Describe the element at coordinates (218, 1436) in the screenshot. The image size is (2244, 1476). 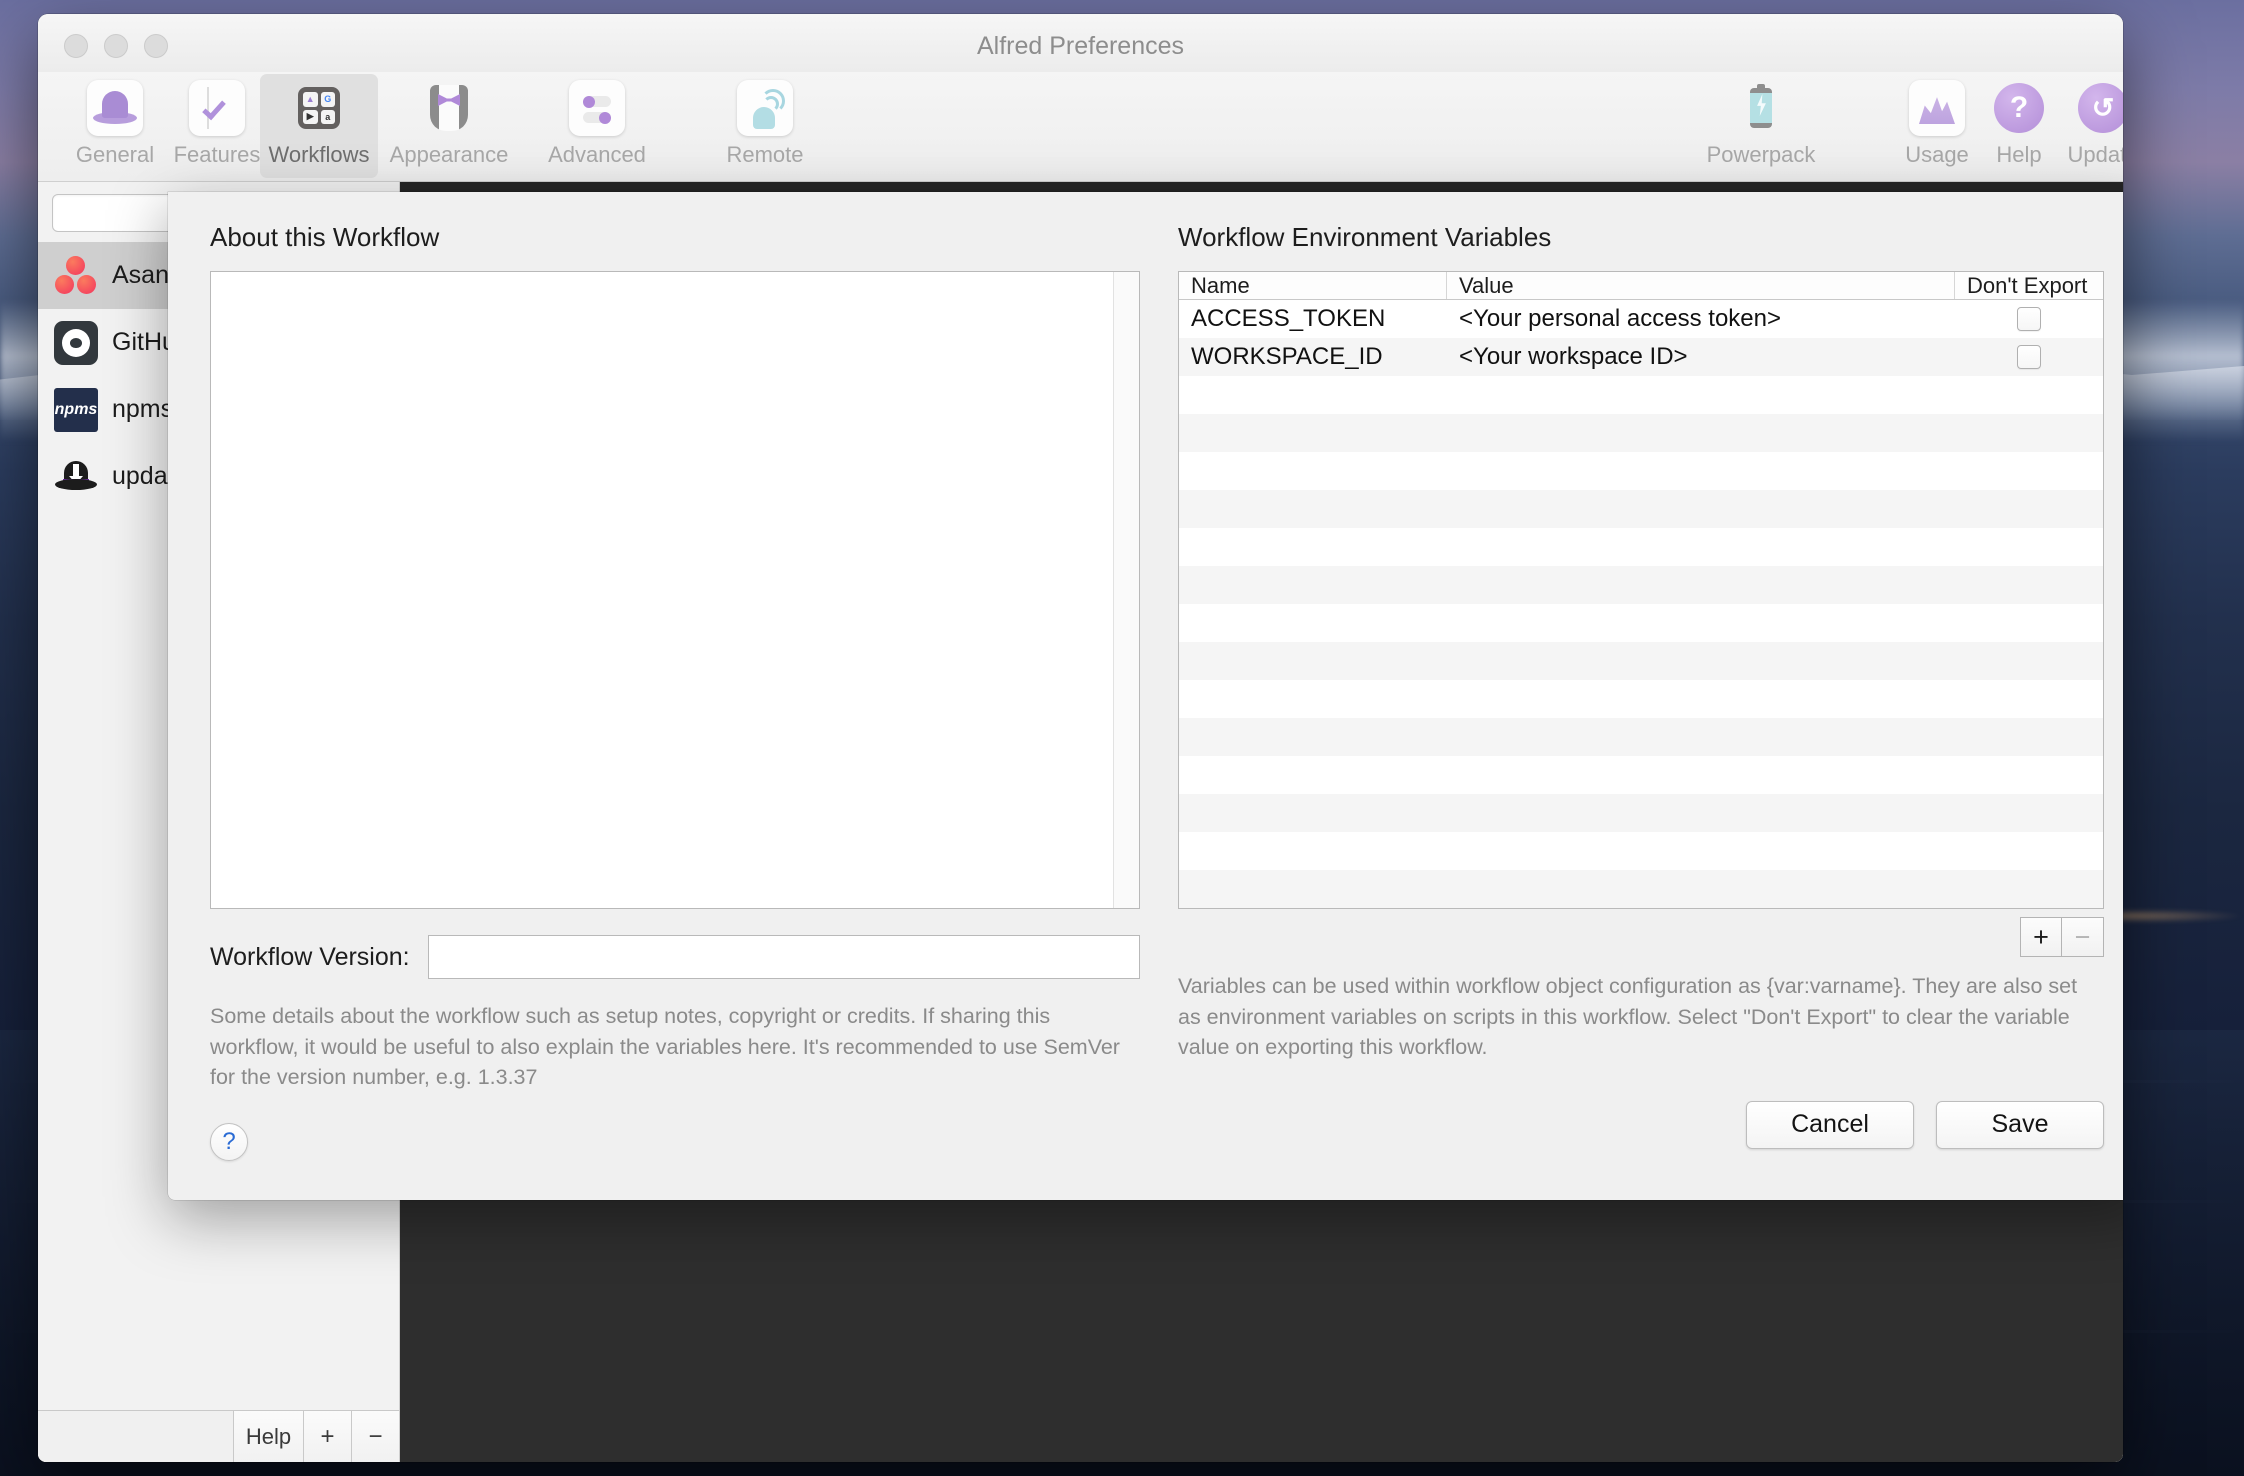
I see `sidebar-bottom-bar: Help + −` at that location.